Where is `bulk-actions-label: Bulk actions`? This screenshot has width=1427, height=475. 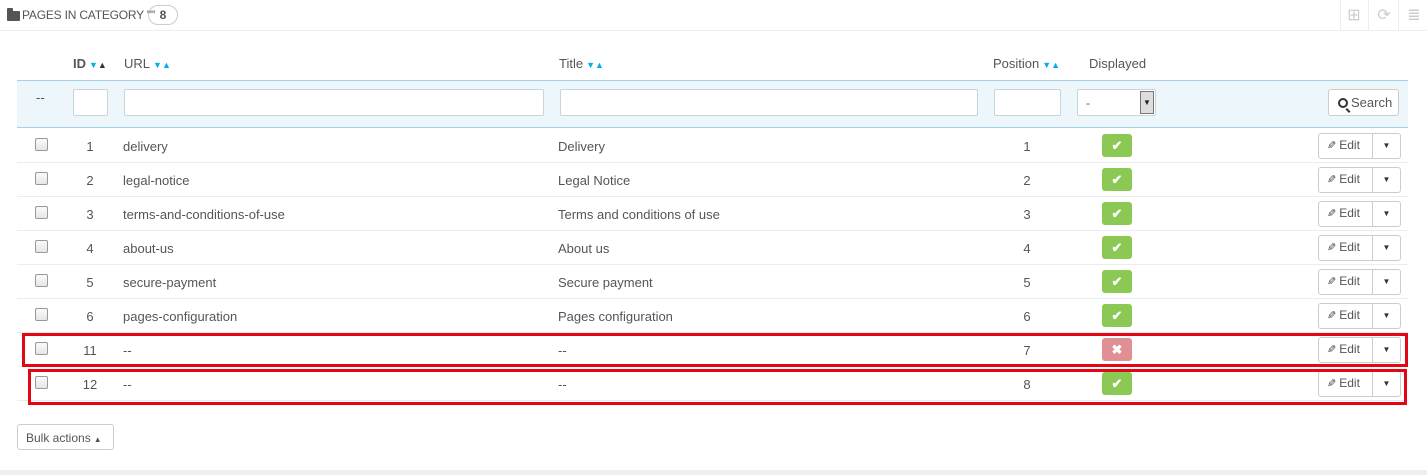 bulk-actions-label: Bulk actions is located at coordinates (58, 438).